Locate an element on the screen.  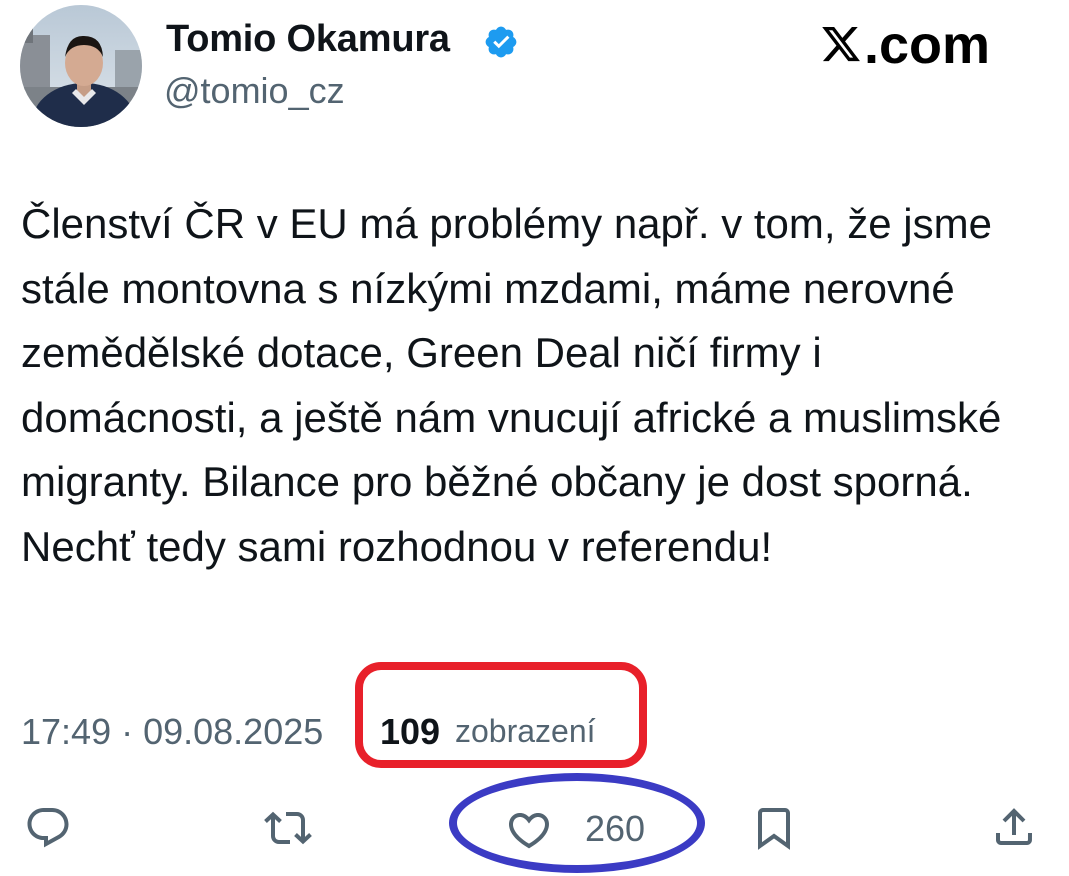
x-logo-icon is located at coordinates (841, 44).